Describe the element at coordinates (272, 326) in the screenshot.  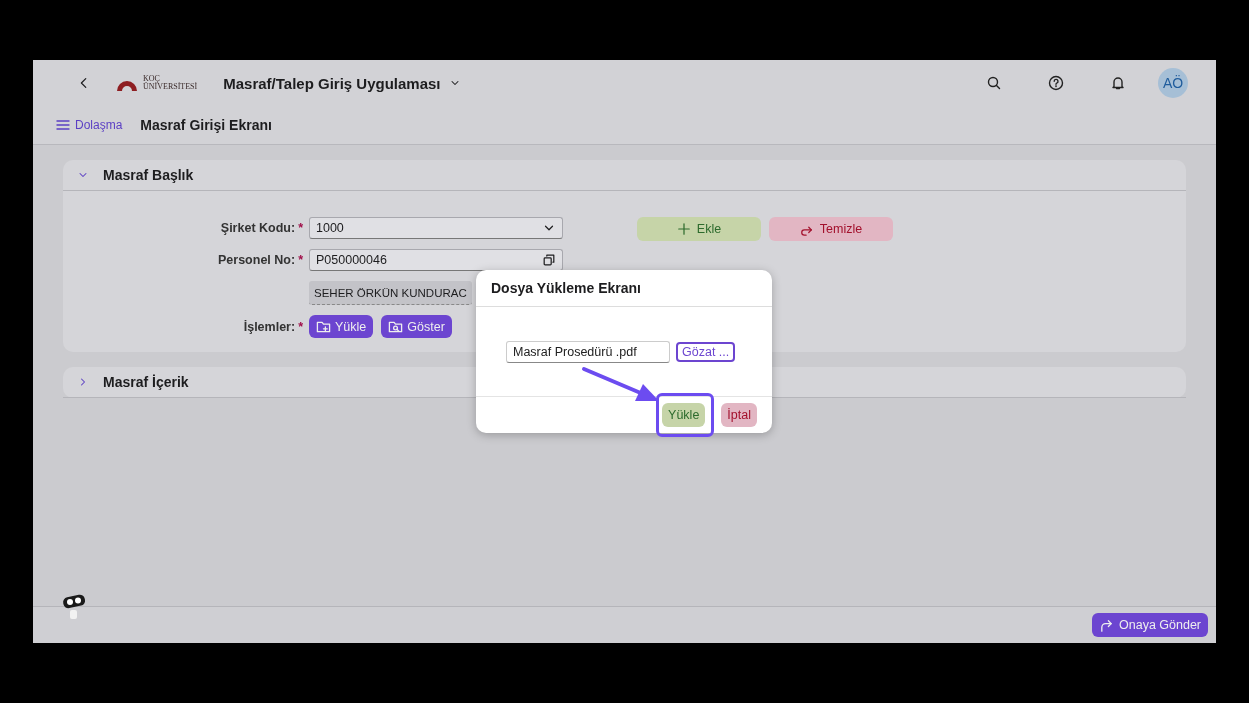
I see `field-label: İşlemler: *` at that location.